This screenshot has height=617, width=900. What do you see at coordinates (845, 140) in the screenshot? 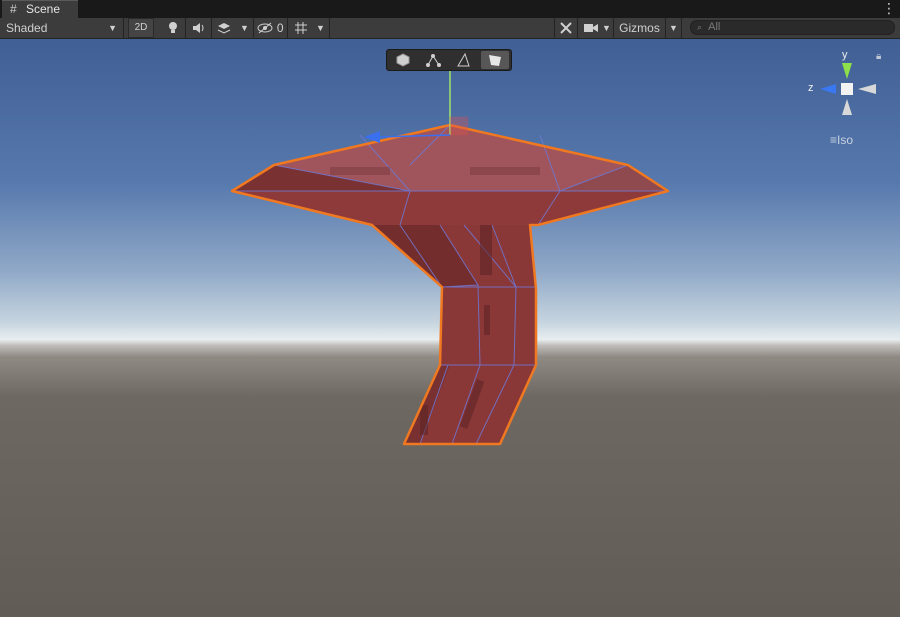
I see `projection-label: Iso` at bounding box center [845, 140].